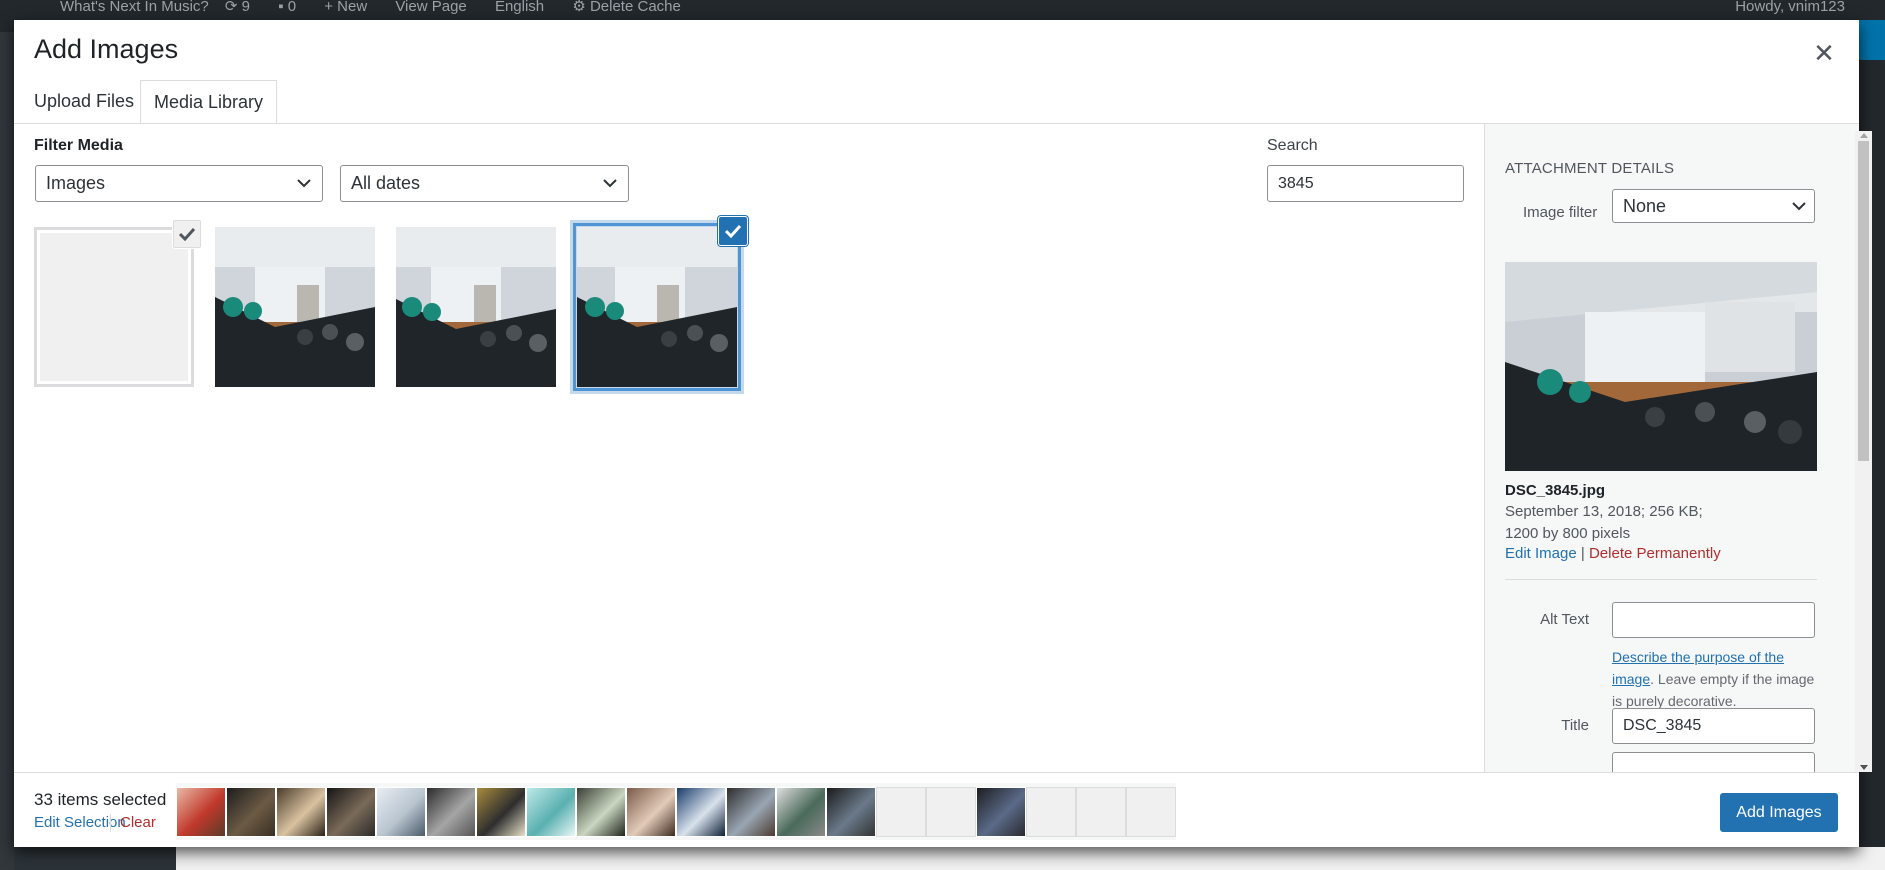 The width and height of the screenshot is (1885, 870). I want to click on selection-thumbnail-strip, so click(676, 811).